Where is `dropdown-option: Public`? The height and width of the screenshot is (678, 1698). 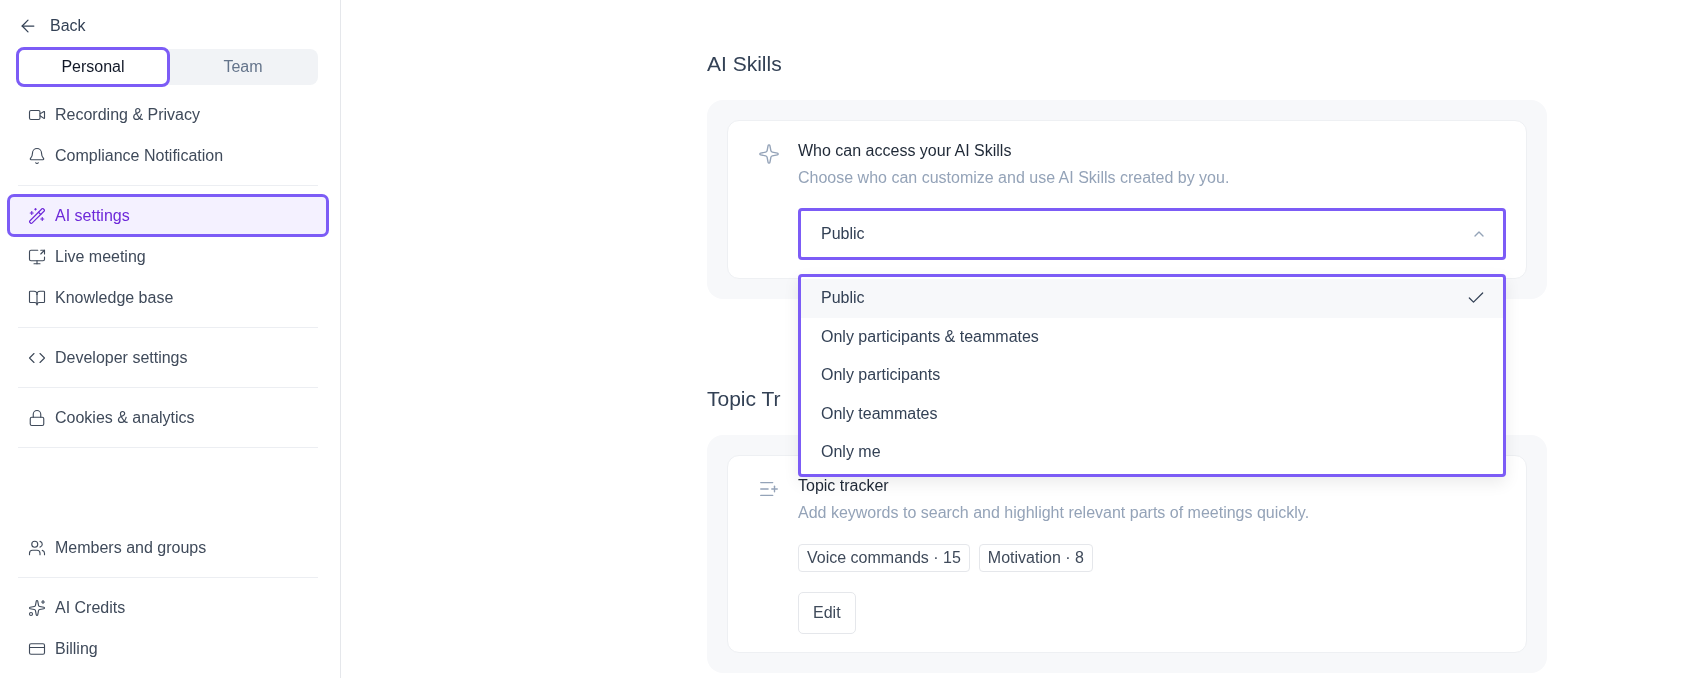 dropdown-option: Public is located at coordinates (1152, 298).